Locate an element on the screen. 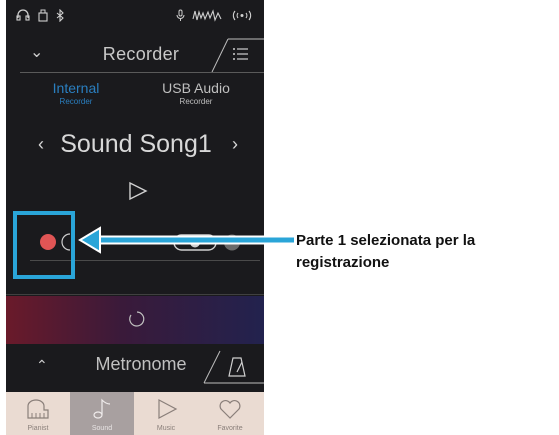 This screenshot has height=435, width=559. nav-label: Sound is located at coordinates (102, 428).